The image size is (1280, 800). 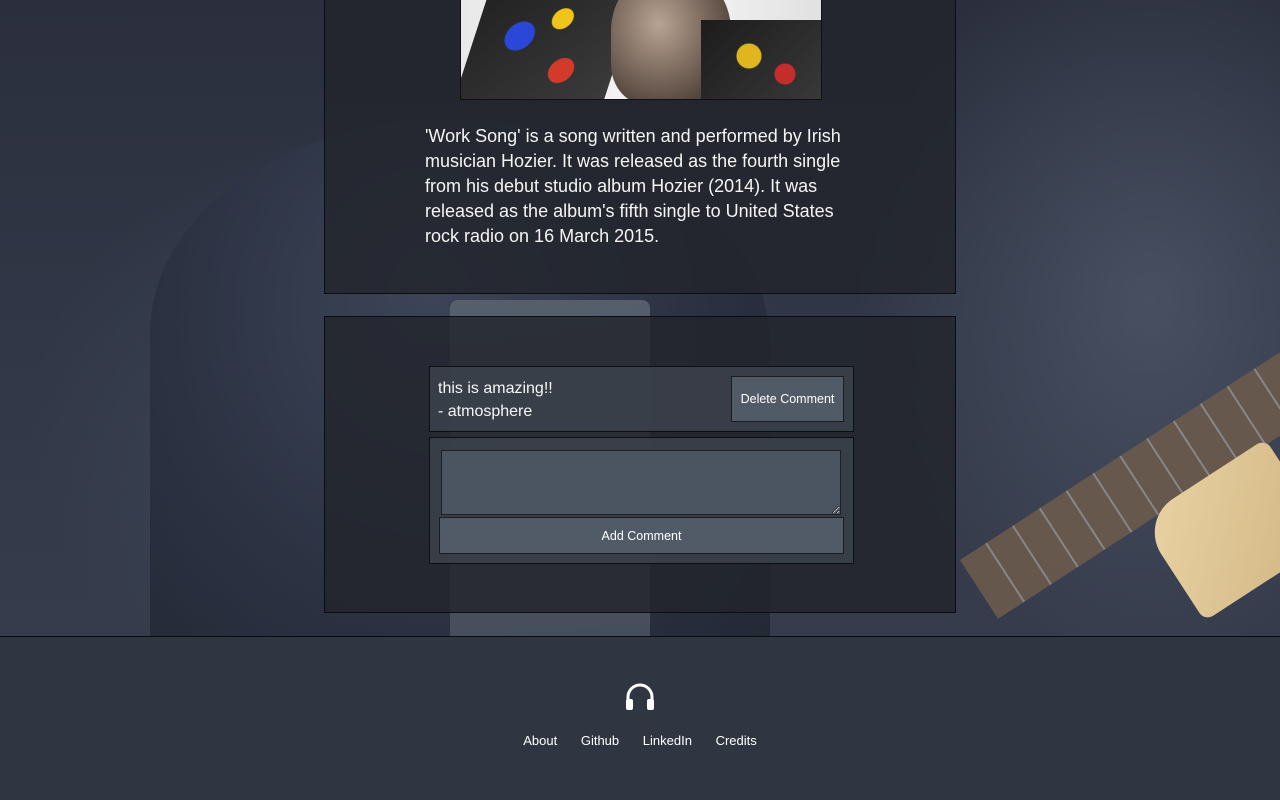 What do you see at coordinates (495, 388) in the screenshot?
I see `comment-text: this is amazing!!` at bounding box center [495, 388].